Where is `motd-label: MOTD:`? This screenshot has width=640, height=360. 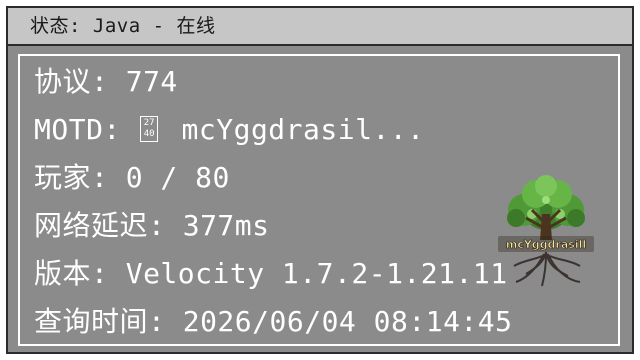
motd-label: MOTD: is located at coordinates (86, 129).